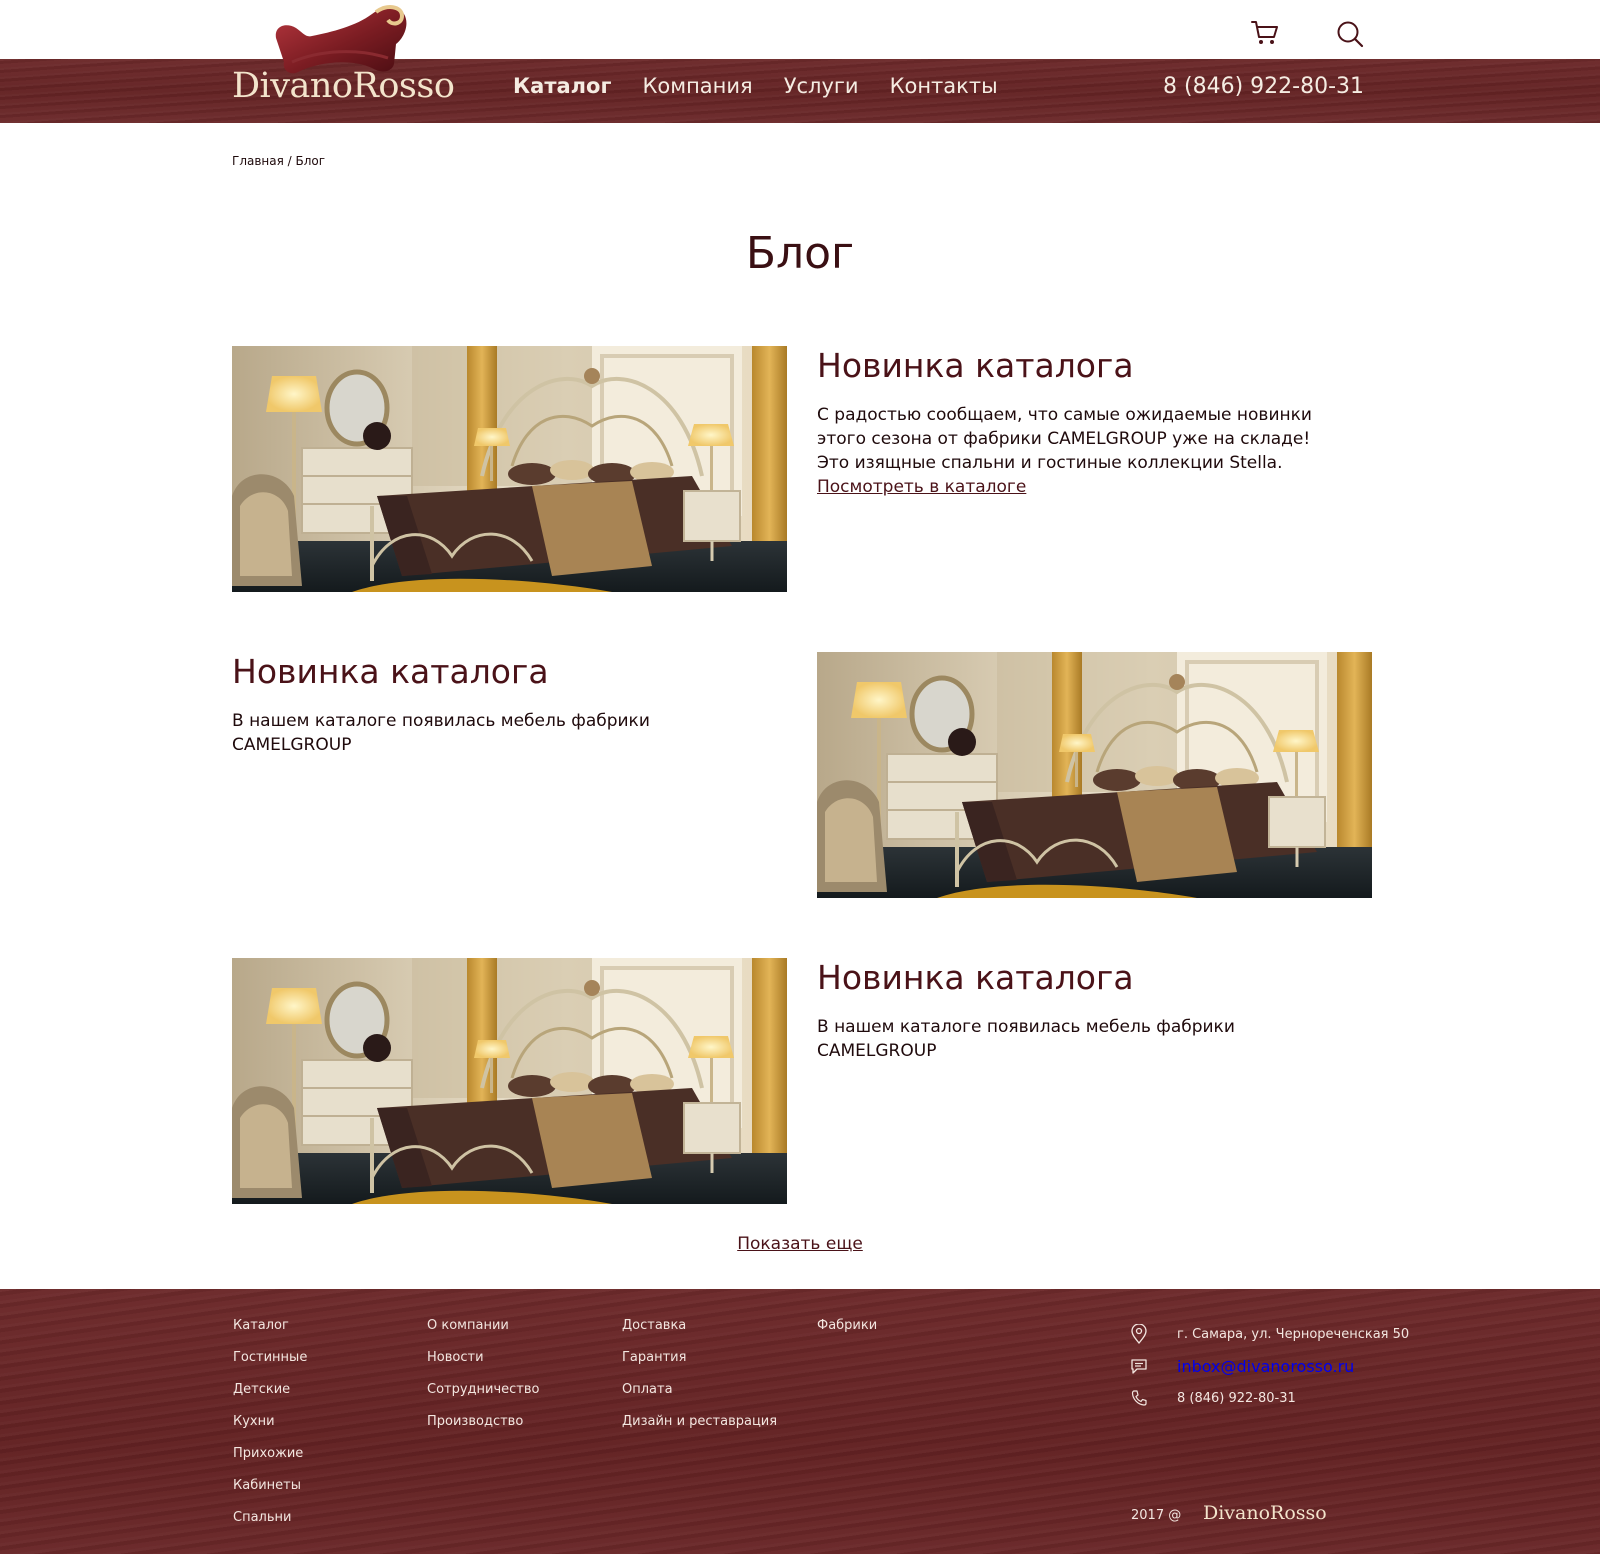 The width and height of the screenshot is (1600, 1554). What do you see at coordinates (699, 1398) in the screenshot?
I see `footer-link-payment: Оплата` at bounding box center [699, 1398].